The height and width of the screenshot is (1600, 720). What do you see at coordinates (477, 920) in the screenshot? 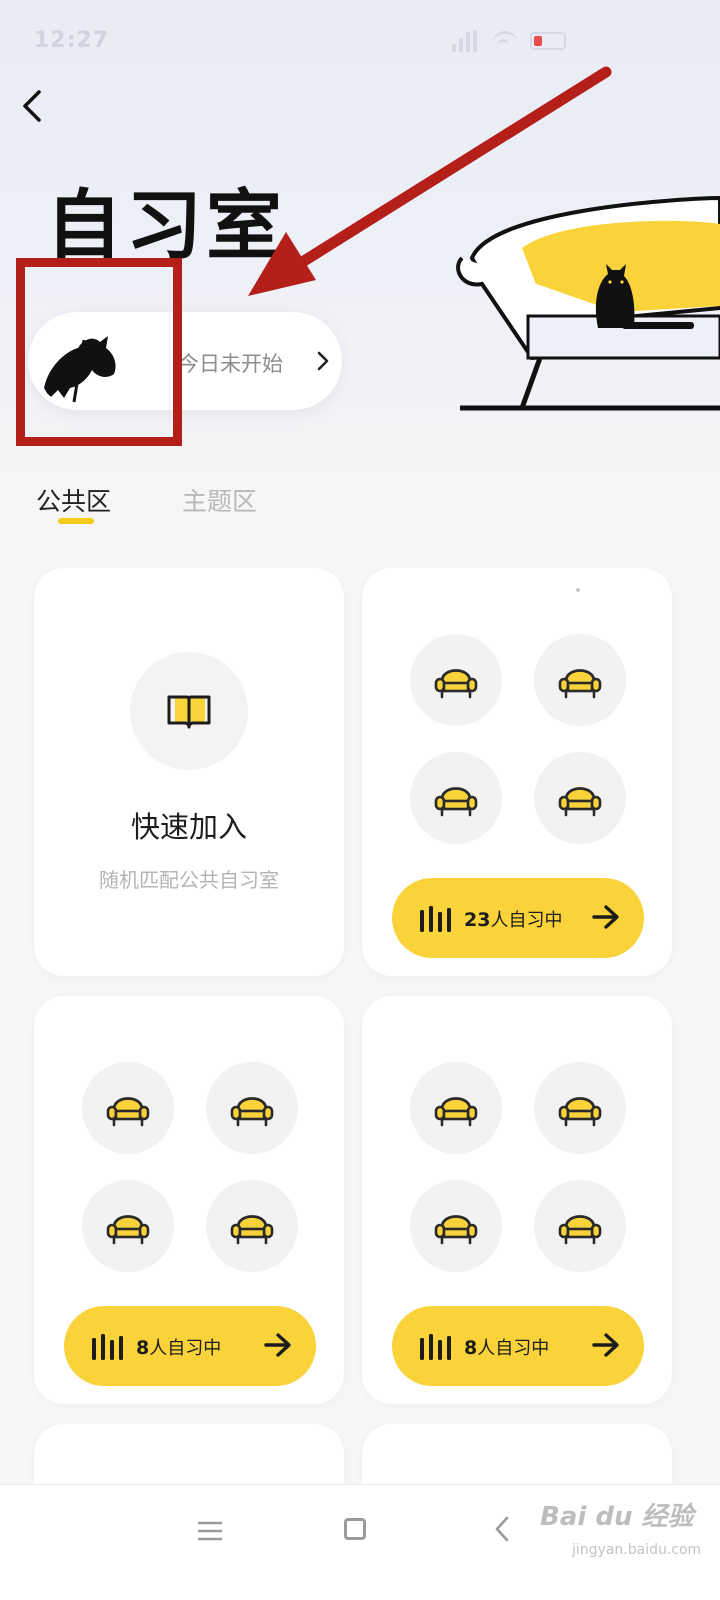
I see `room-occupancy-count: 23` at bounding box center [477, 920].